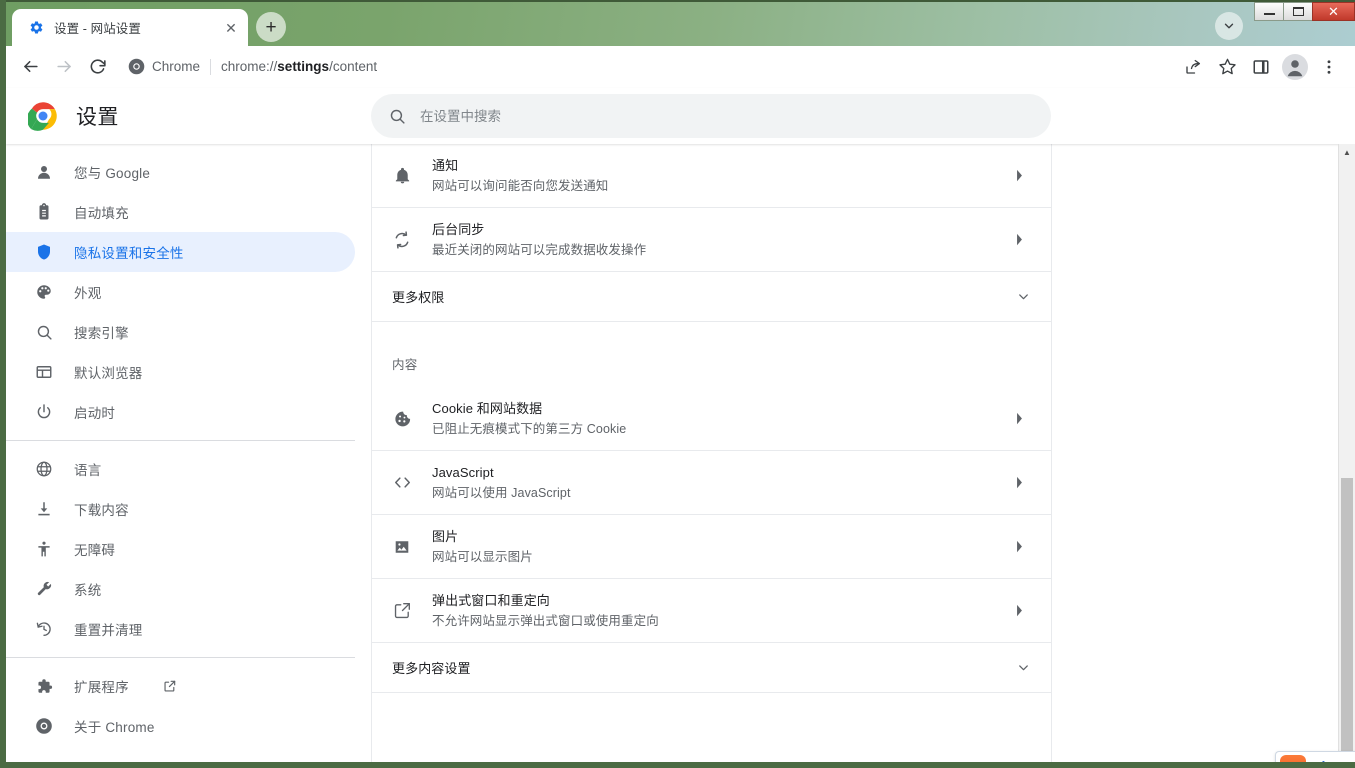 Image resolution: width=1355 pixels, height=768 pixels. What do you see at coordinates (180, 509) in the screenshot?
I see `sidebar-item-downloads: 下载内容` at bounding box center [180, 509].